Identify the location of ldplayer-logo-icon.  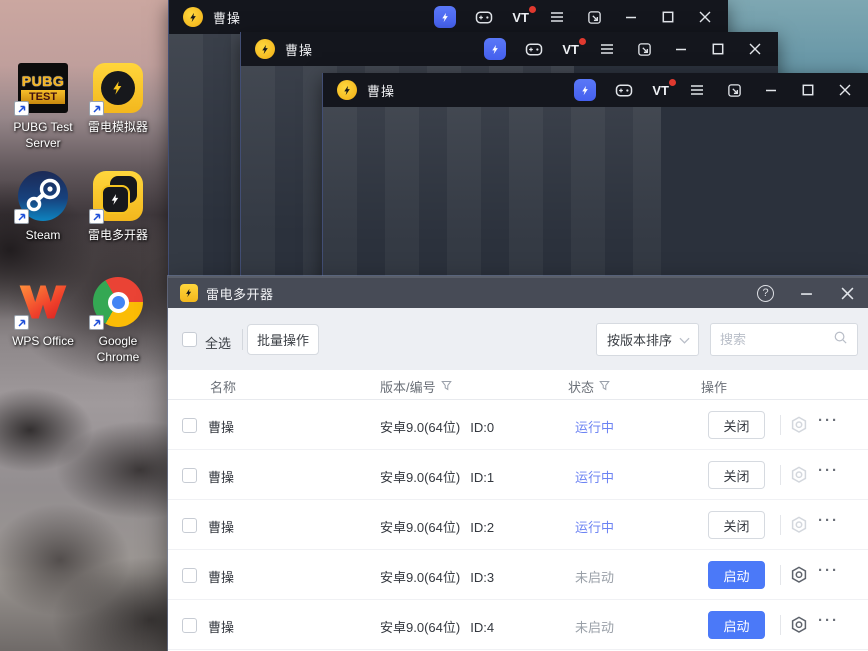
(193, 17).